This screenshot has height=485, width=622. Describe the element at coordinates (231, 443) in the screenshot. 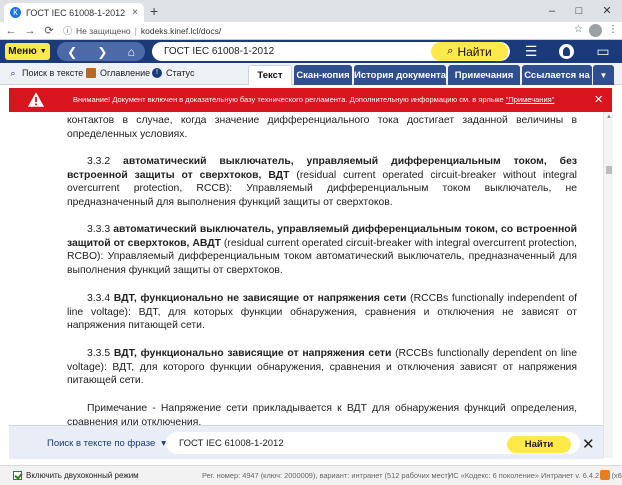

I see `phrase-search-query: ГОСТ IEC 61008-1-2012` at that location.